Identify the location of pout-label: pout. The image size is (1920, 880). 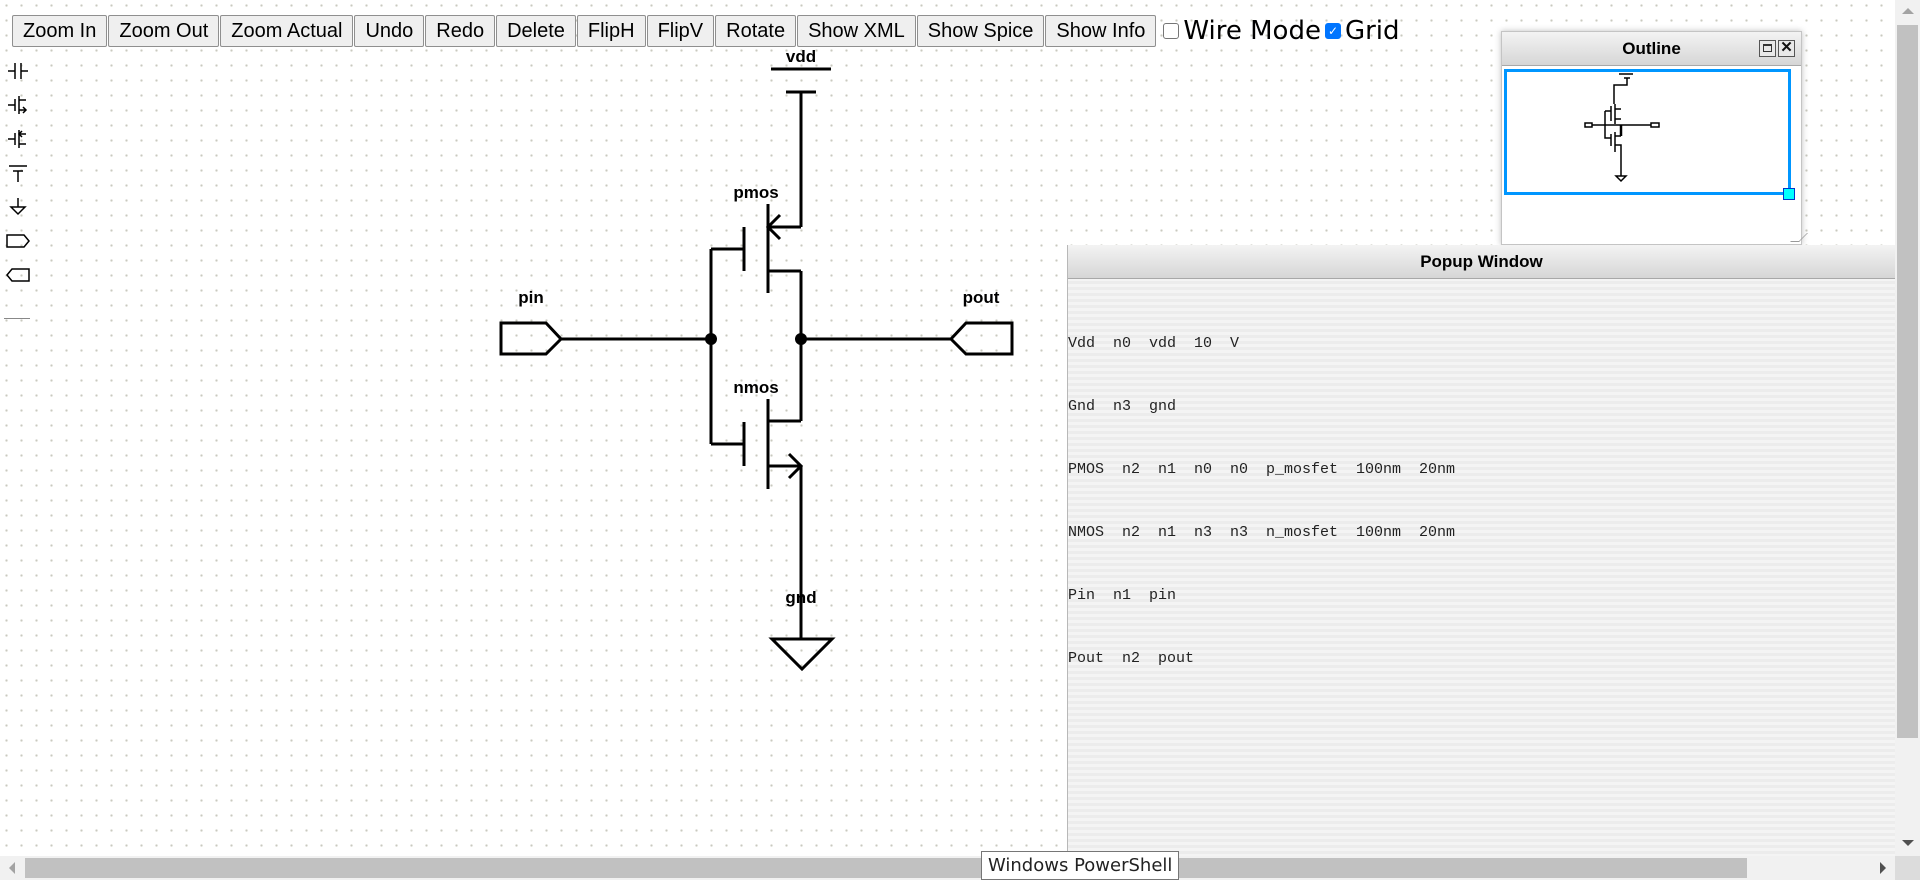
(981, 297).